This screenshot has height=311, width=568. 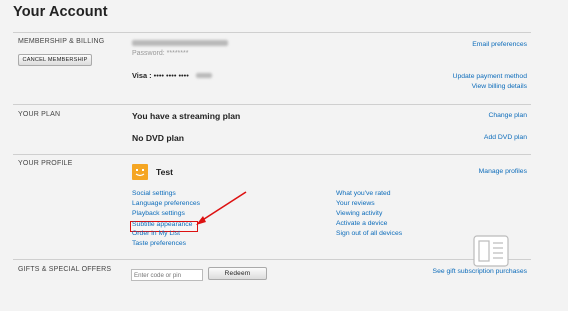 What do you see at coordinates (237, 273) in the screenshot?
I see `redeem-button: Redeem` at bounding box center [237, 273].